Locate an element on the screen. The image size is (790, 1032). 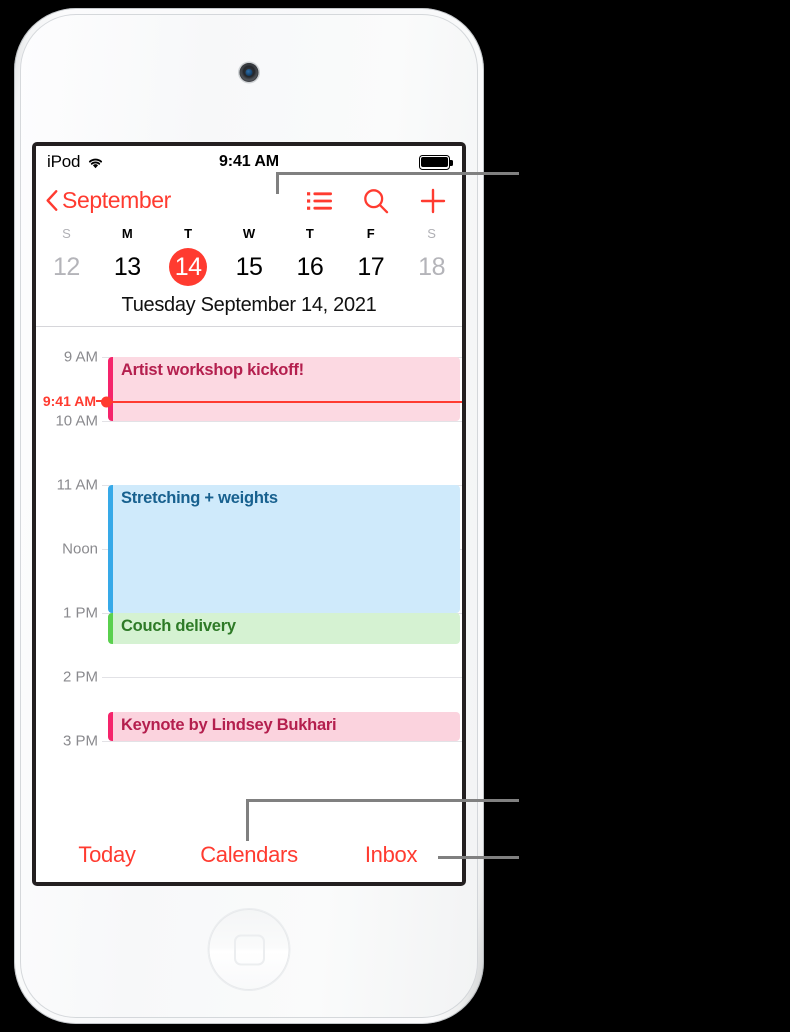
front-camera-icon is located at coordinates (249, 72).